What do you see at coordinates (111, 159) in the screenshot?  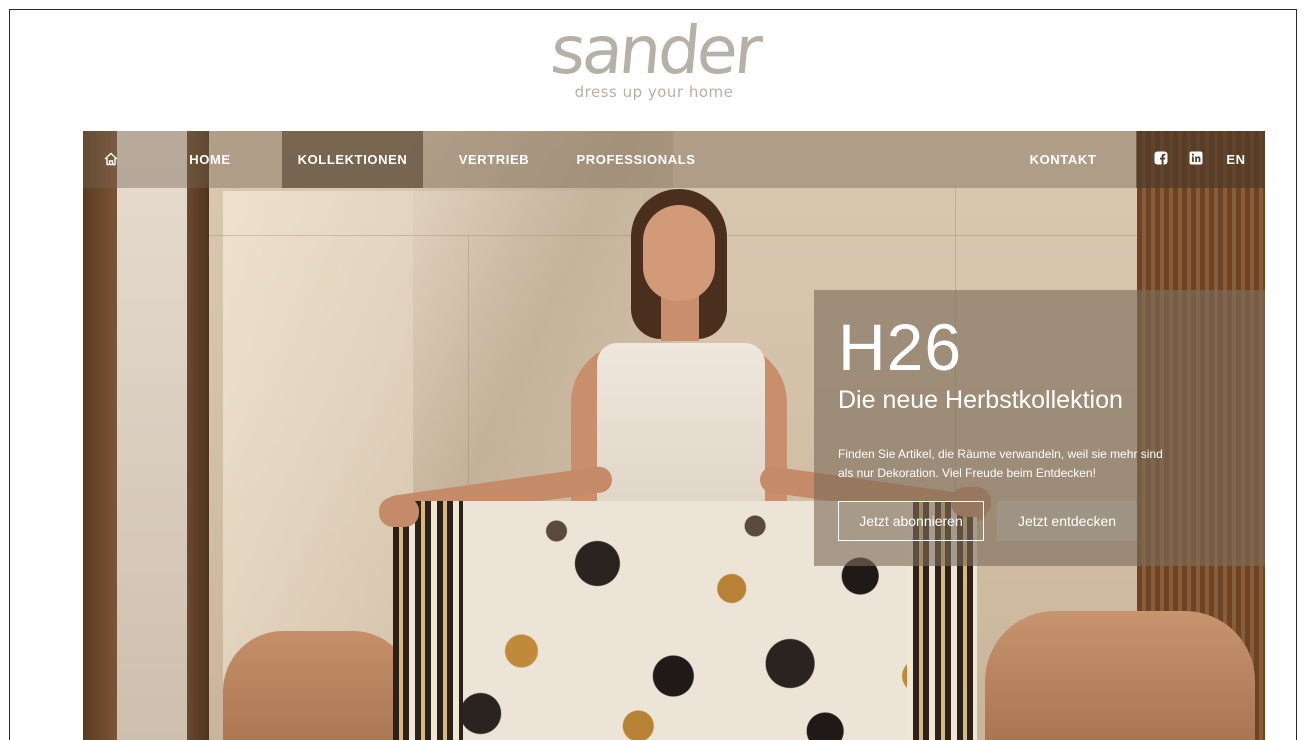 I see `home-icon` at bounding box center [111, 159].